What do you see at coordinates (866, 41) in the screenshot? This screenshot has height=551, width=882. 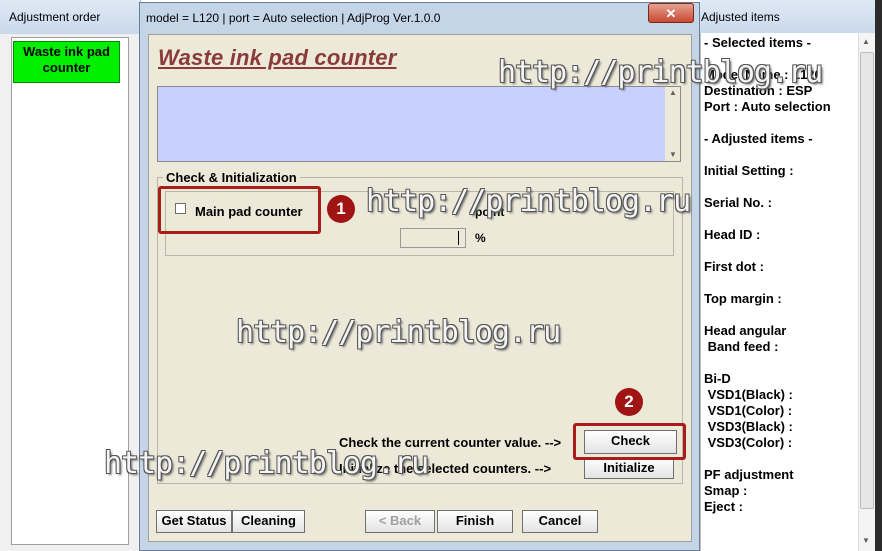 I see `scroll-up-icon: ▲` at bounding box center [866, 41].